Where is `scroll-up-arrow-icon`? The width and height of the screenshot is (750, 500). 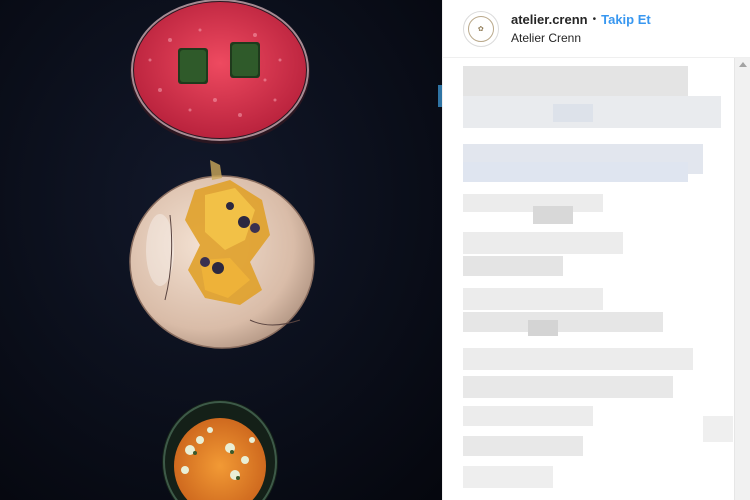
scroll-up-arrow-icon is located at coordinates (743, 64).